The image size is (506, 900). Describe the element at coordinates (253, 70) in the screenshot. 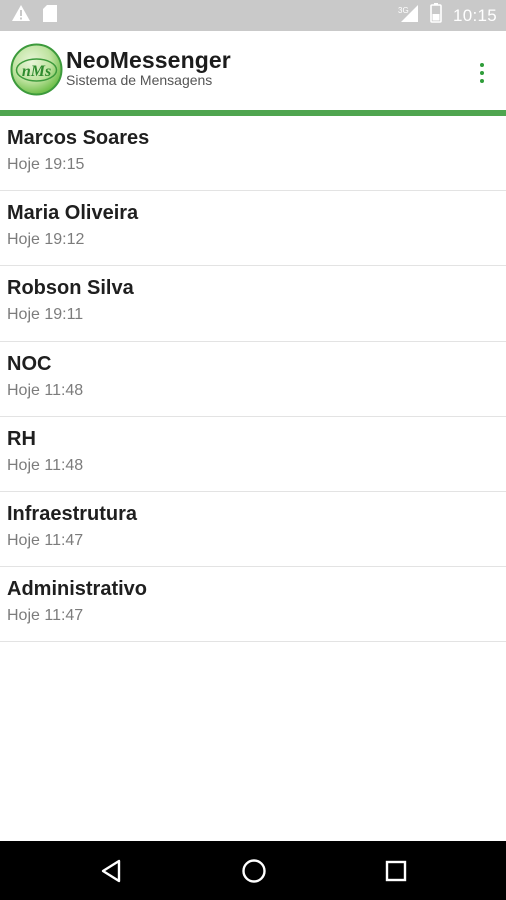

I see `app-bar: nMs NeoMessenger Sistema de Mensagens` at that location.